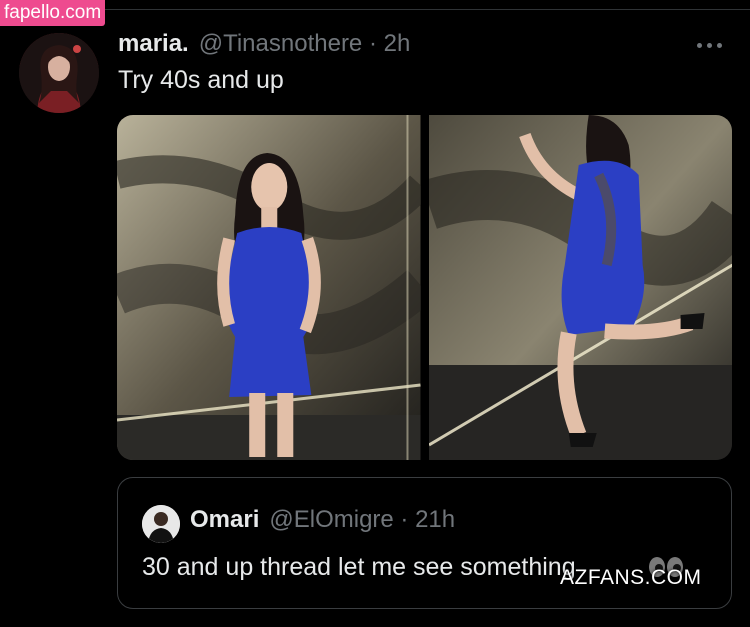 This screenshot has height=627, width=750. Describe the element at coordinates (631, 577) in the screenshot. I see `watermark-bottom: AZFANS.COM` at that location.